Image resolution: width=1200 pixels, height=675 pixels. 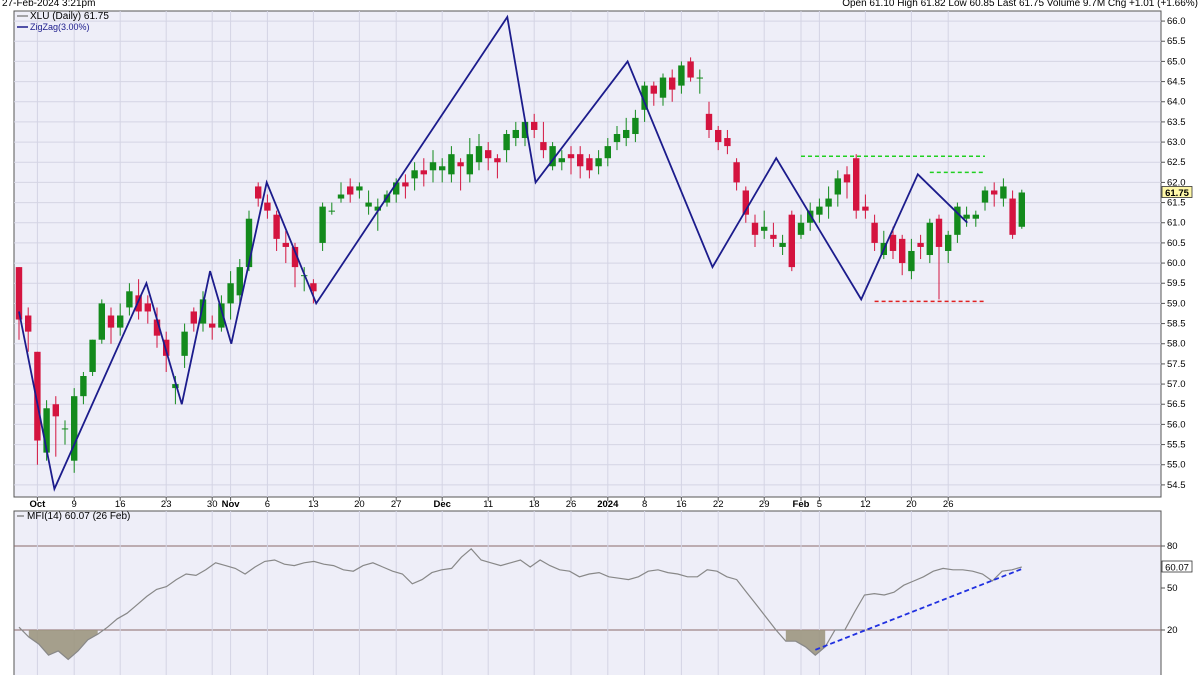 I want to click on price-tick-label: 64.0, so click(x=1176, y=102).